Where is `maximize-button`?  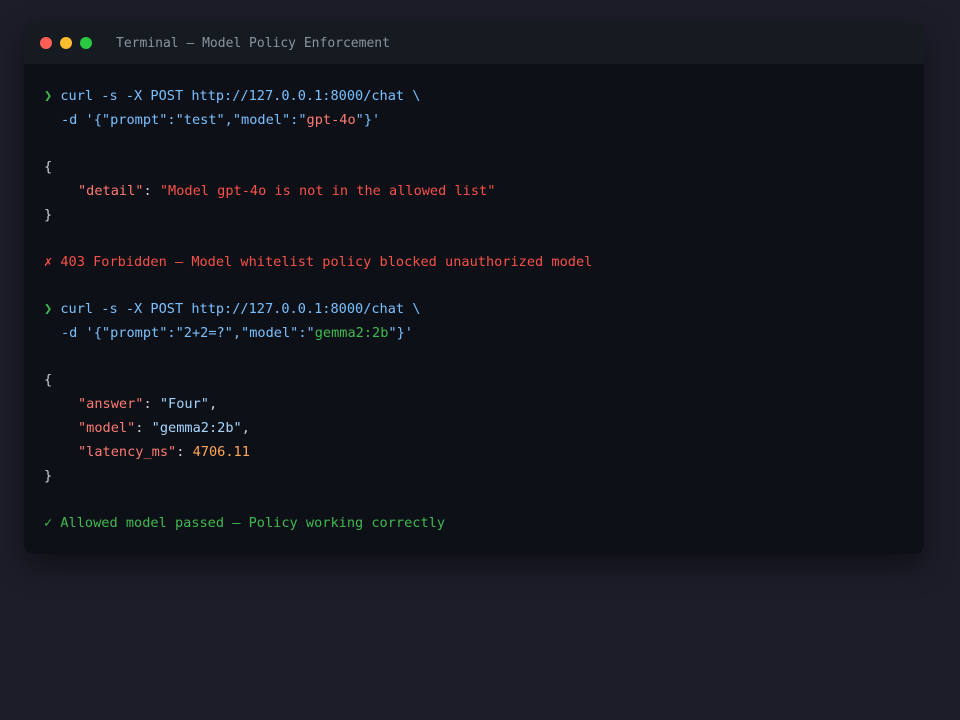 maximize-button is located at coordinates (86, 43).